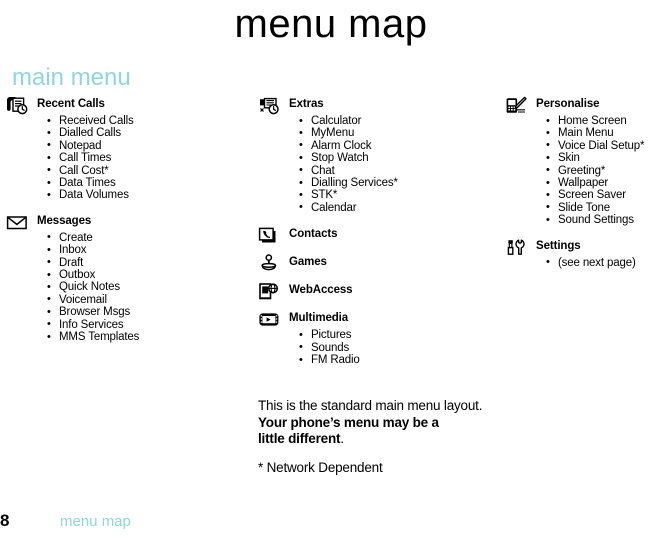 The width and height of the screenshot is (662, 540). What do you see at coordinates (17, 105) in the screenshot?
I see `recent-calls-icon` at bounding box center [17, 105].